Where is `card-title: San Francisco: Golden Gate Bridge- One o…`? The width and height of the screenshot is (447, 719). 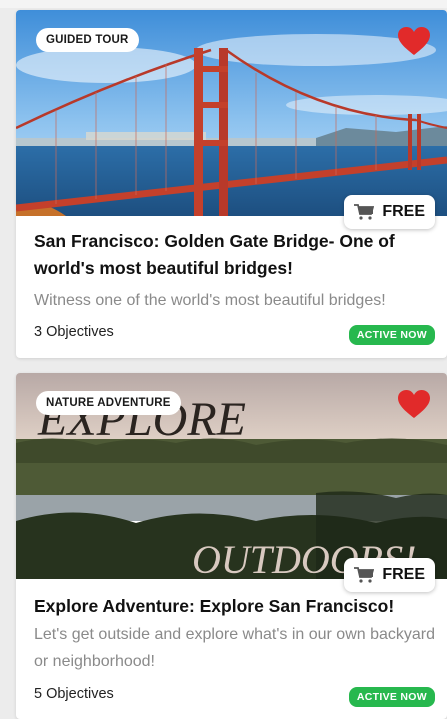 card-title: San Francisco: Golden Gate Bridge- One o… is located at coordinates (233, 255).